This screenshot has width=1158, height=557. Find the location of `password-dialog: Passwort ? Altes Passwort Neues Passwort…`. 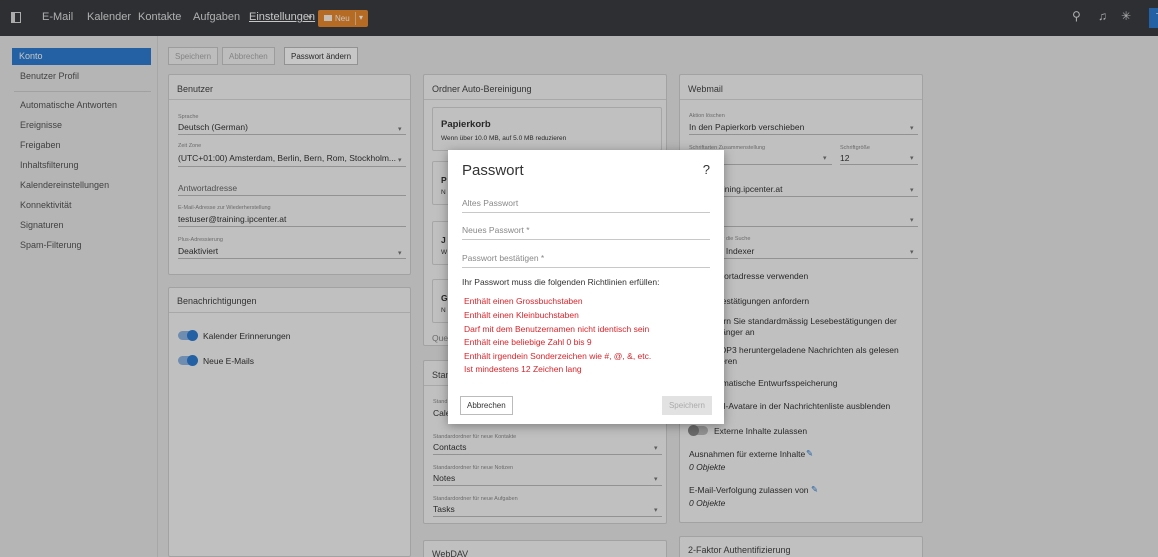

password-dialog: Passwort ? Altes Passwort Neues Passwort… is located at coordinates (586, 287).